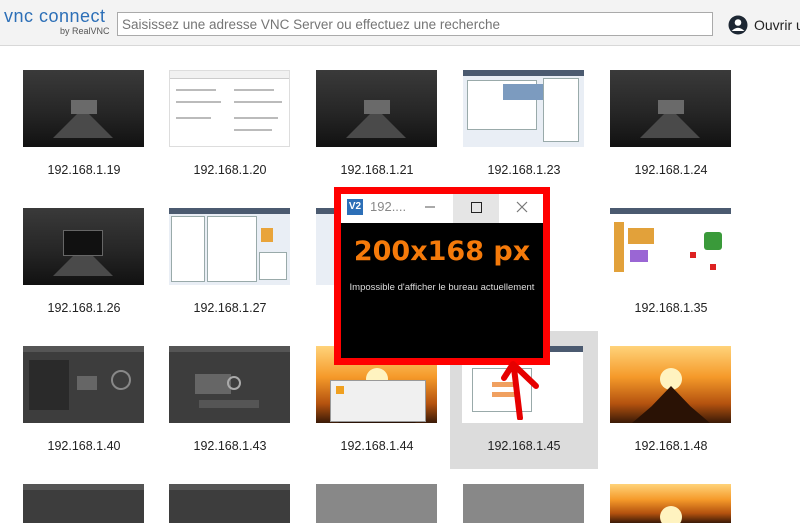 The width and height of the screenshot is (800, 523). Describe the element at coordinates (415, 24) in the screenshot. I see `search-input` at that location.